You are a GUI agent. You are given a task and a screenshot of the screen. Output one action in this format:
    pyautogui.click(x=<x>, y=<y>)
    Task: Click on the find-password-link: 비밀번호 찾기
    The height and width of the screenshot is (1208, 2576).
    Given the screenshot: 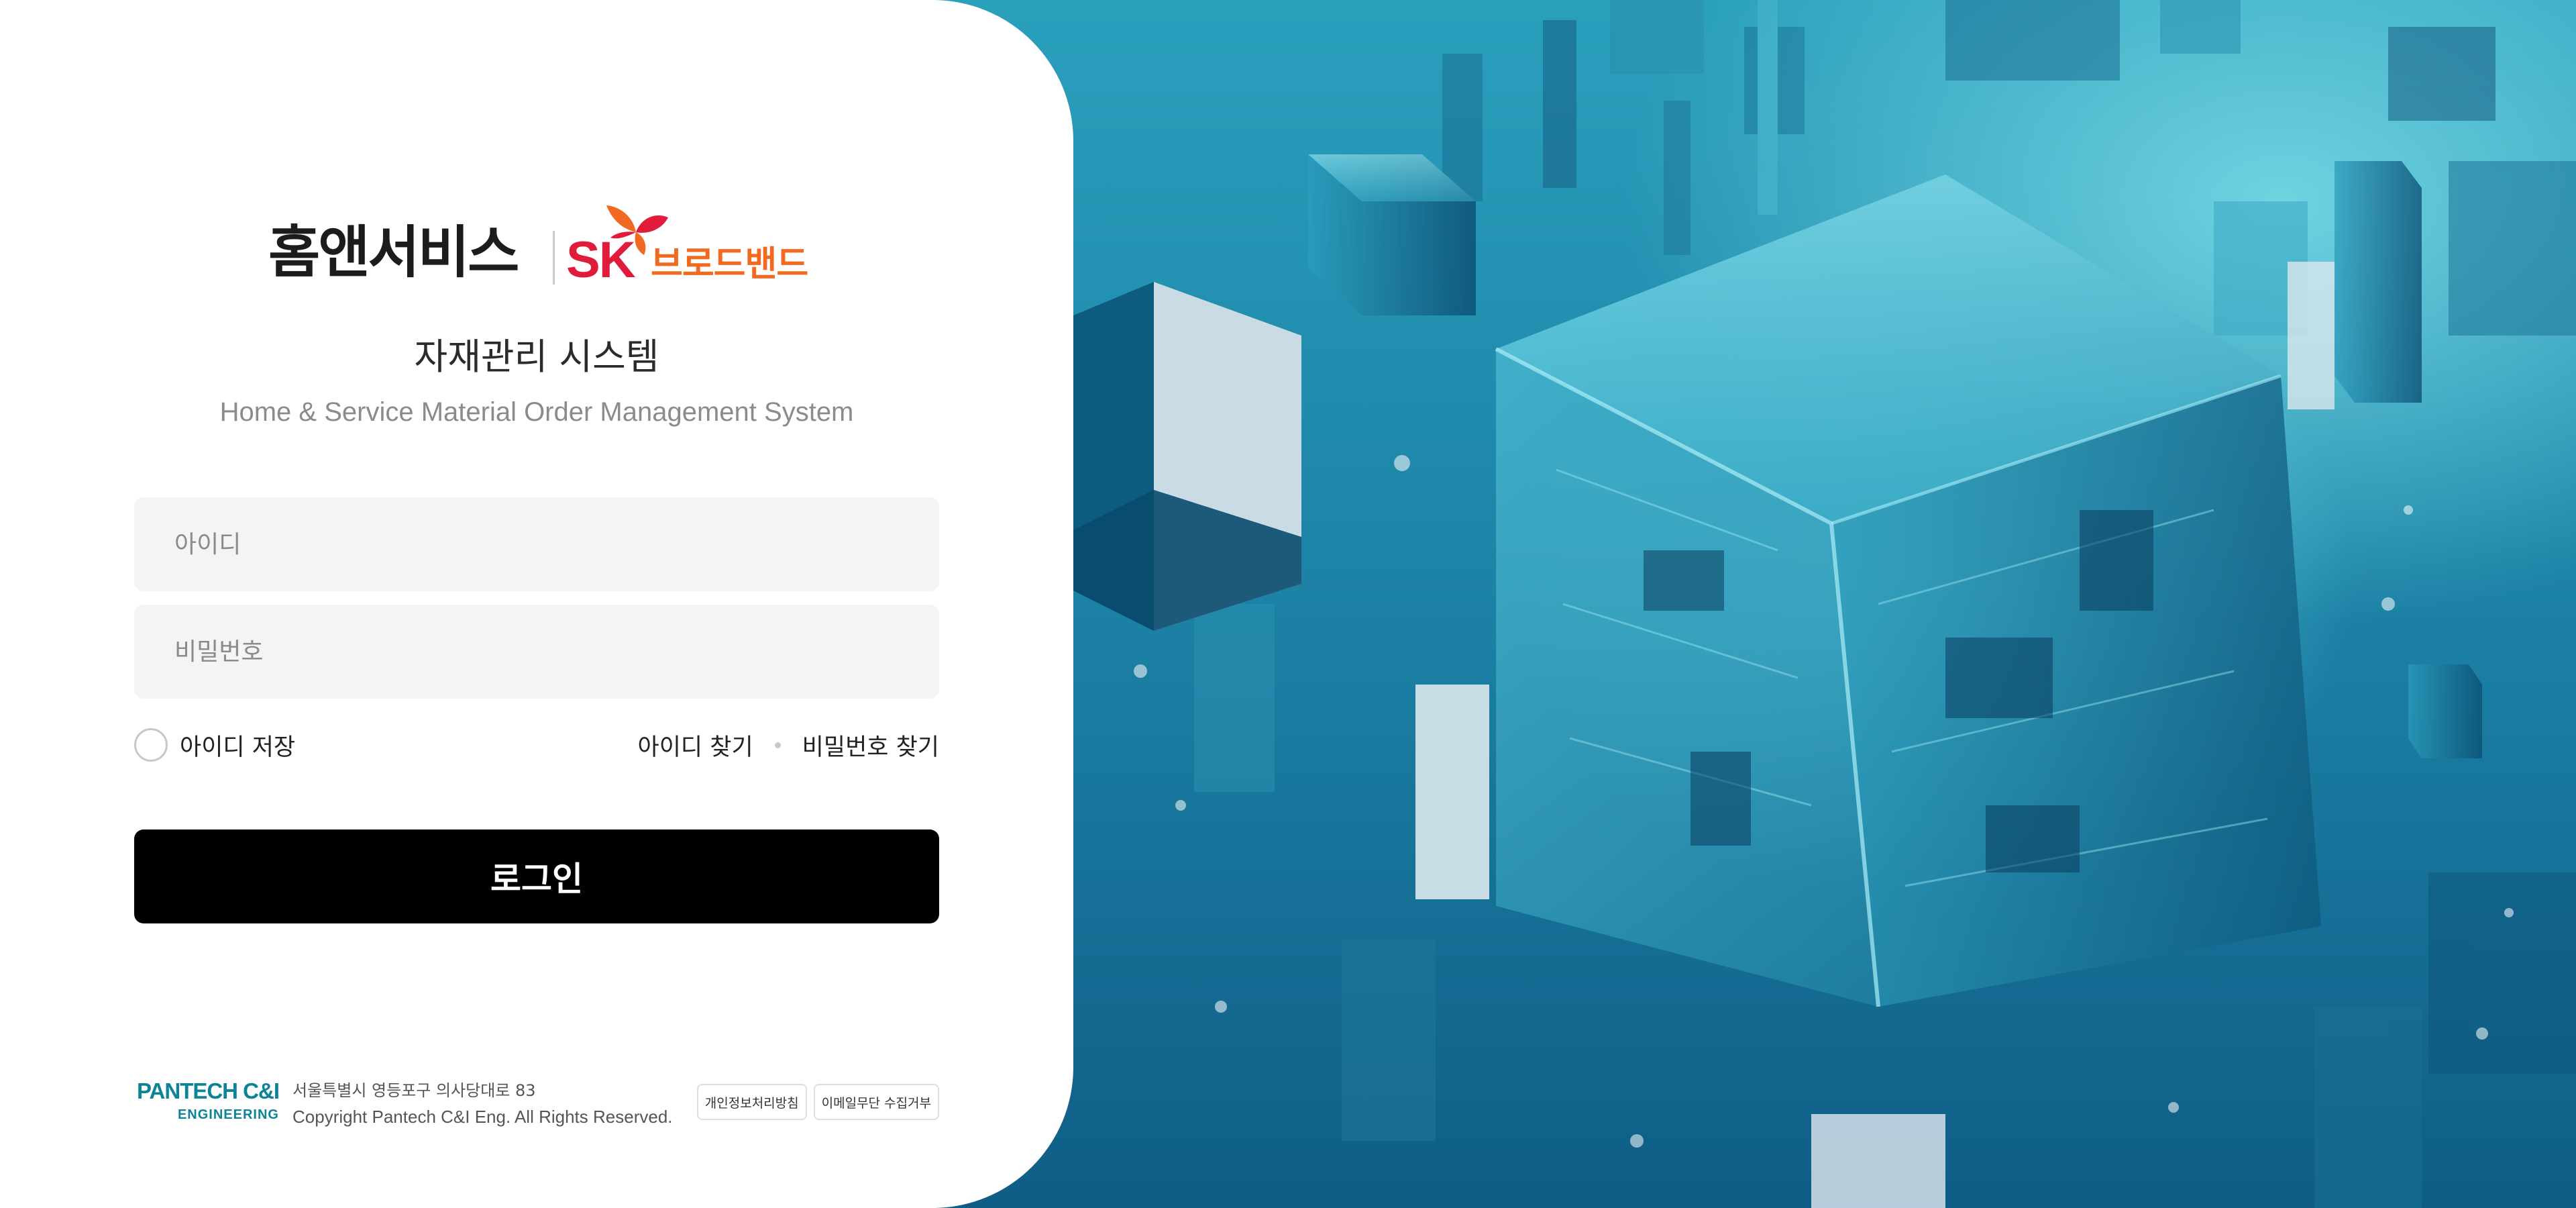 What is the action you would take?
    pyautogui.click(x=870, y=745)
    